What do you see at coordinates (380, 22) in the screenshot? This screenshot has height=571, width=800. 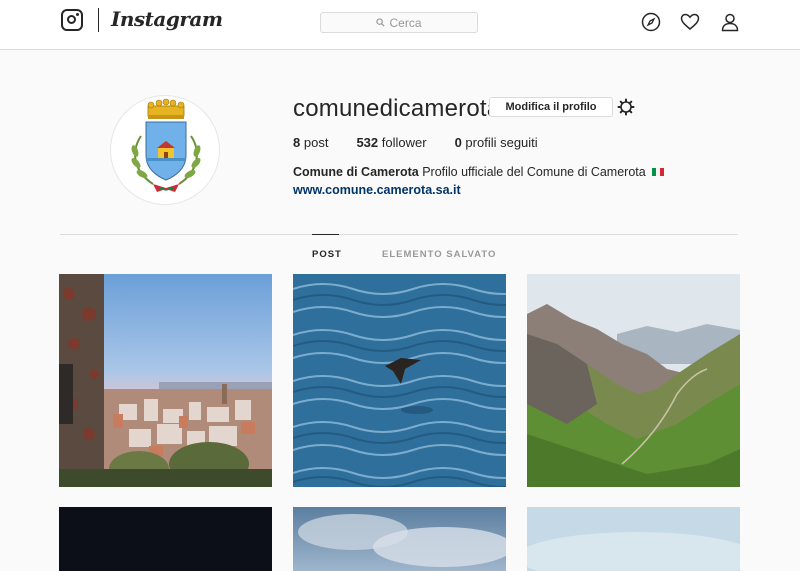 I see `search-icon` at bounding box center [380, 22].